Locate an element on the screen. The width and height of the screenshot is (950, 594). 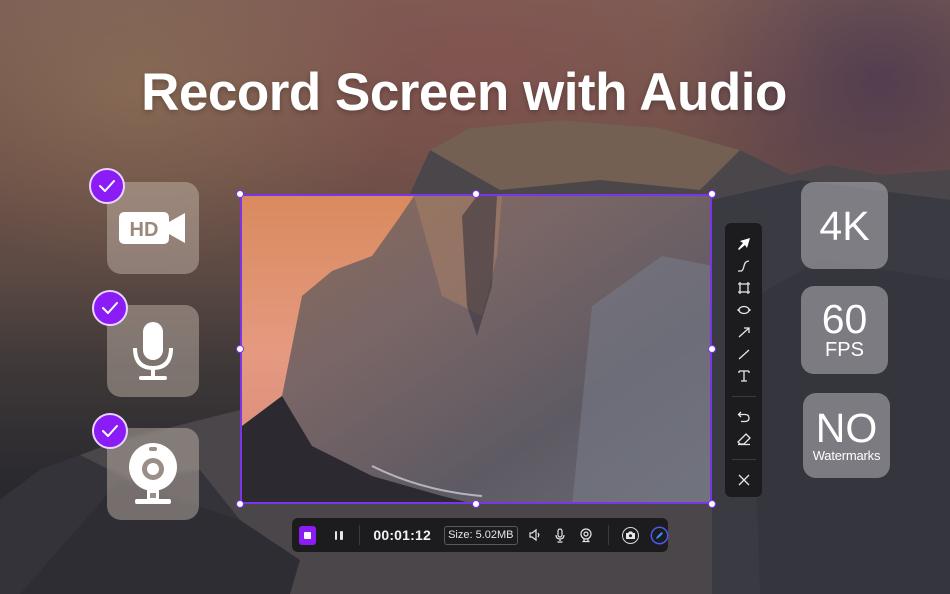
recording-timer: 00:01:12 is located at coordinates (402, 535).